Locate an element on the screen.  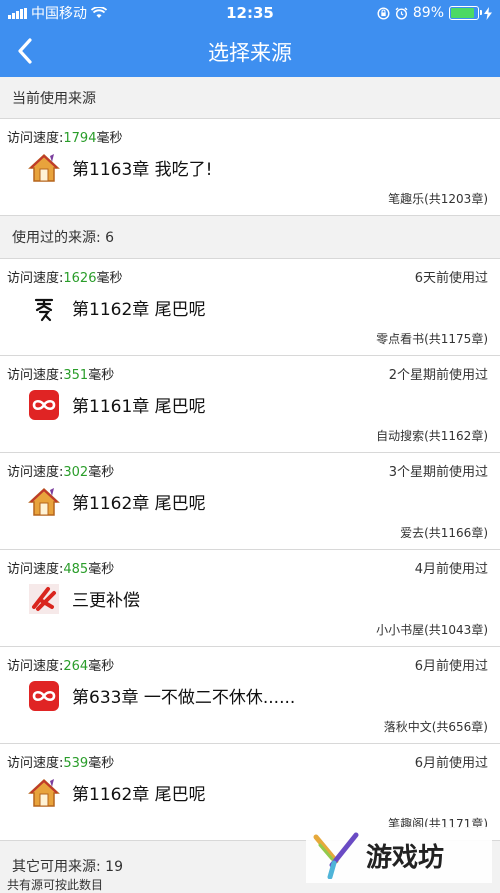
chapter-title: 第1161章 尾巴呢 is located at coordinates (139, 407).